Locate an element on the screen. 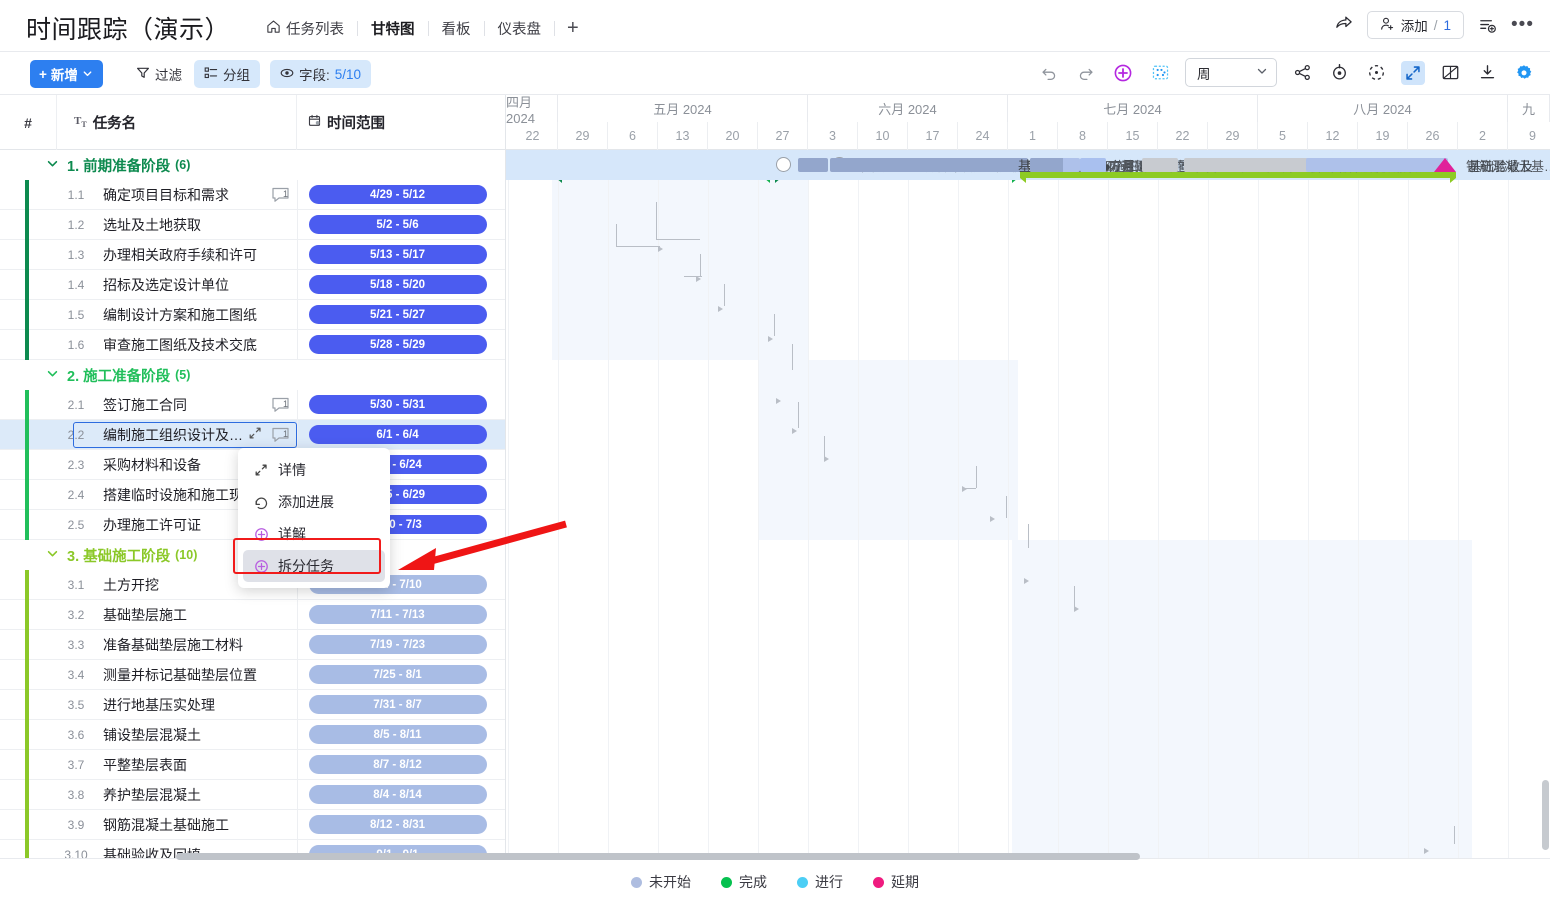 The image size is (1550, 905). timeline-month: 六月 2024 is located at coordinates (908, 108).